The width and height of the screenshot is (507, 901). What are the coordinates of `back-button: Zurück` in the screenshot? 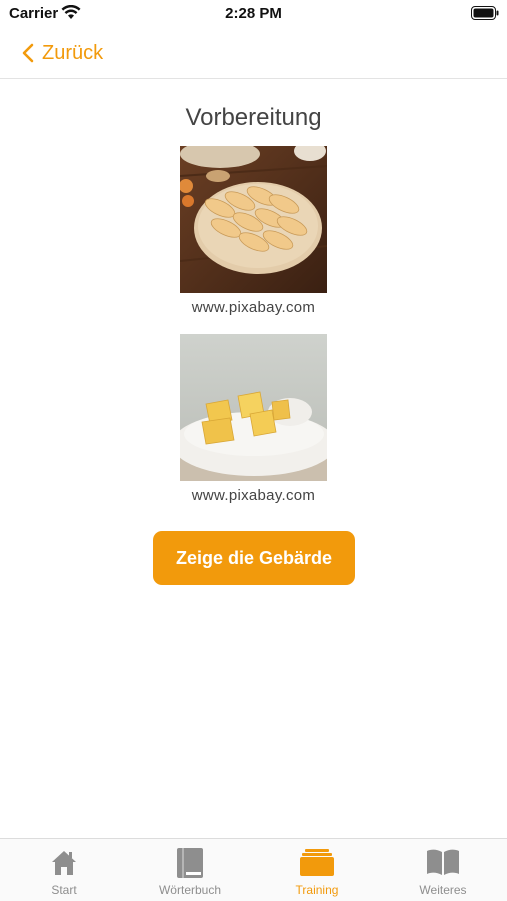 It's located at (62, 53).